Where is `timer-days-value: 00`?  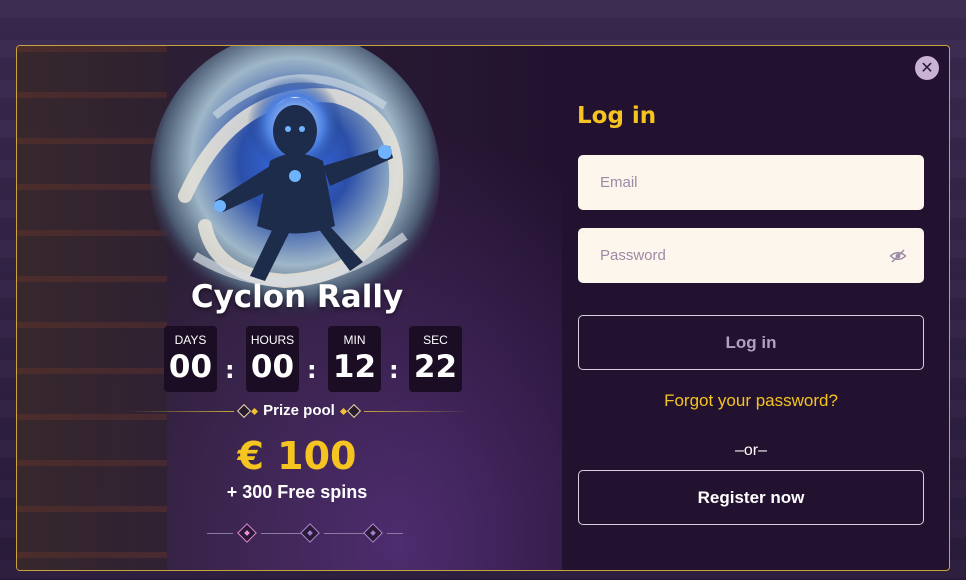 timer-days-value: 00 is located at coordinates (190, 367).